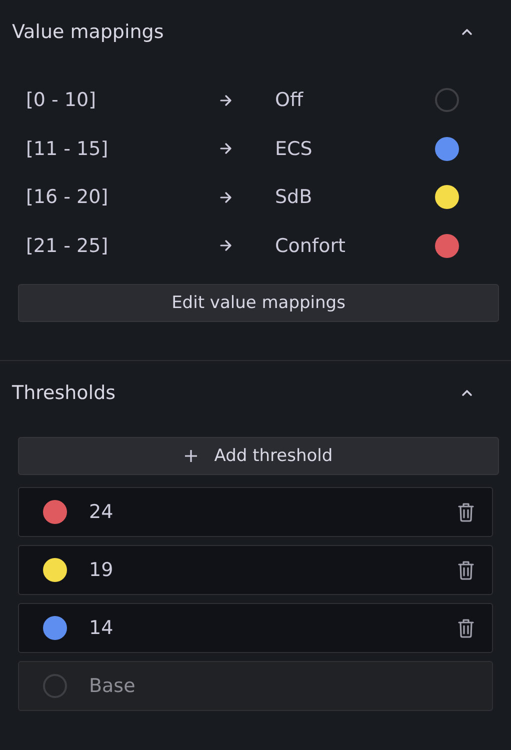  What do you see at coordinates (68, 197) in the screenshot?
I see `mapping-range: [16 - 20]` at bounding box center [68, 197].